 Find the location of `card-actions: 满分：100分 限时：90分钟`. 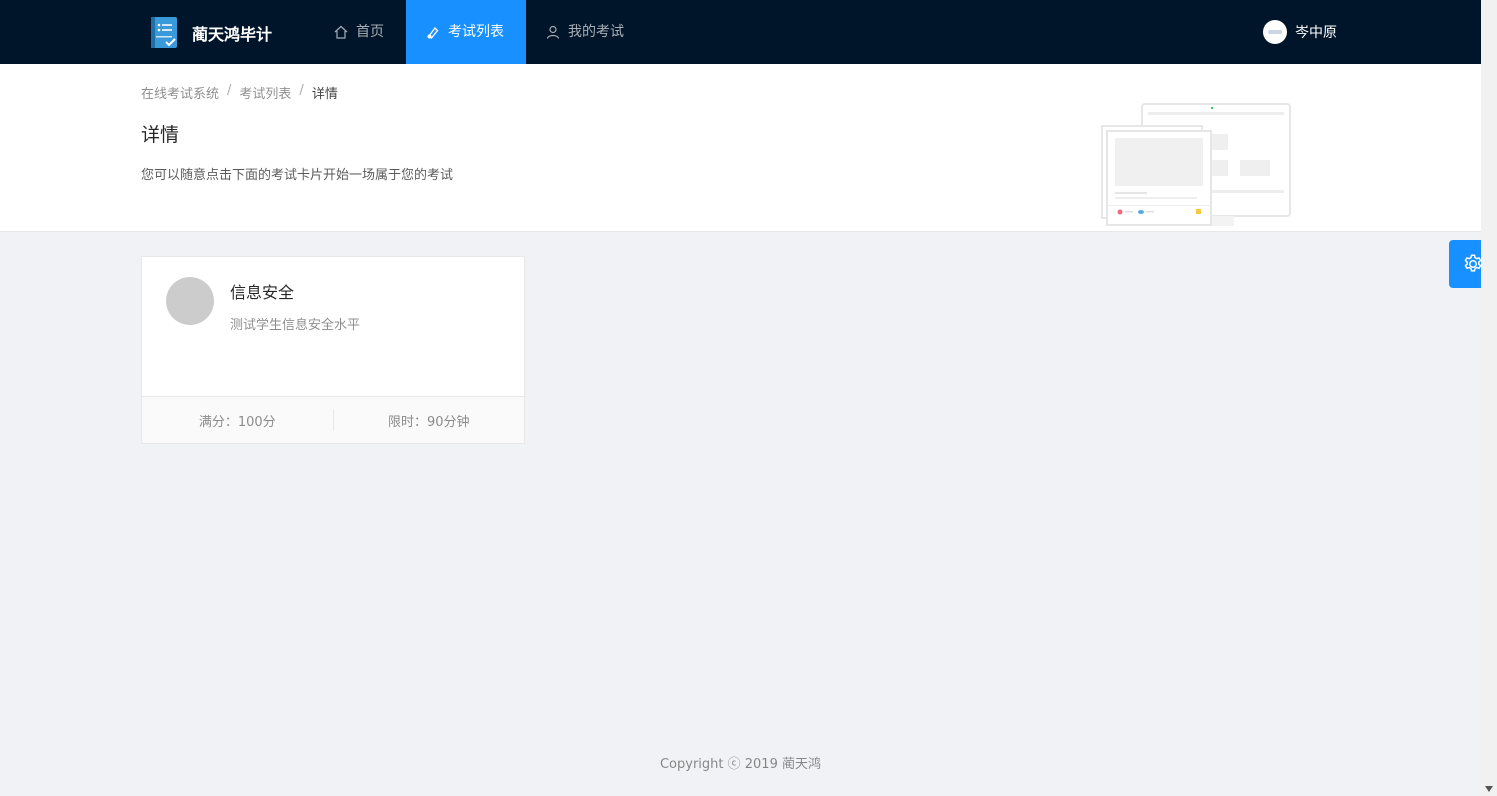

card-actions: 满分：100分 限时：90分钟 is located at coordinates (333, 419).